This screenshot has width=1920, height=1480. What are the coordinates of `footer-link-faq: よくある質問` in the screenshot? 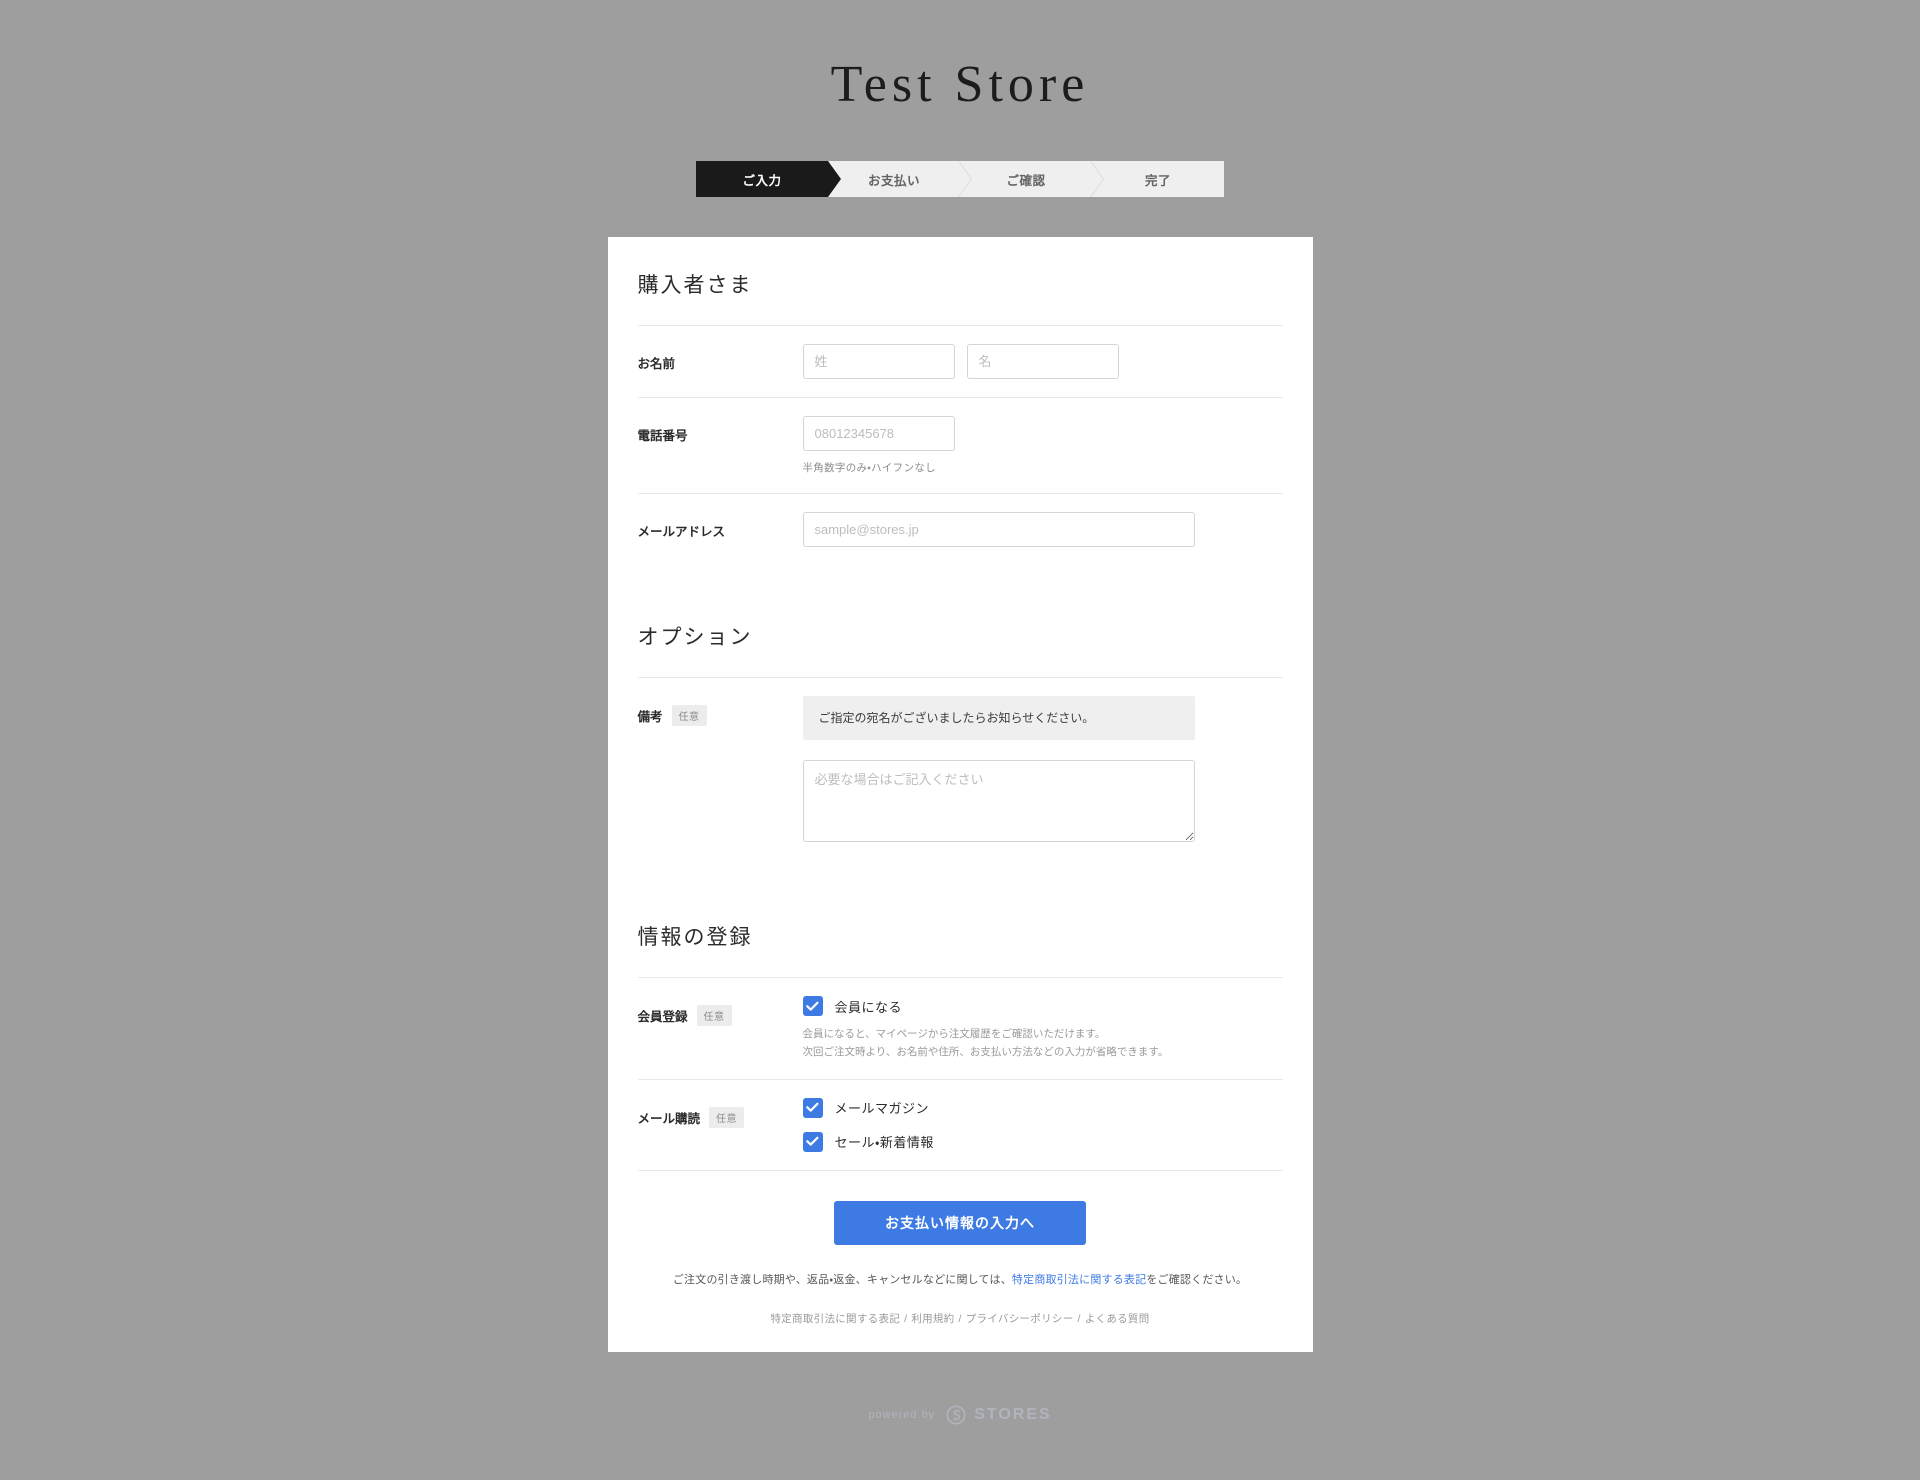 It's located at (1117, 1319).